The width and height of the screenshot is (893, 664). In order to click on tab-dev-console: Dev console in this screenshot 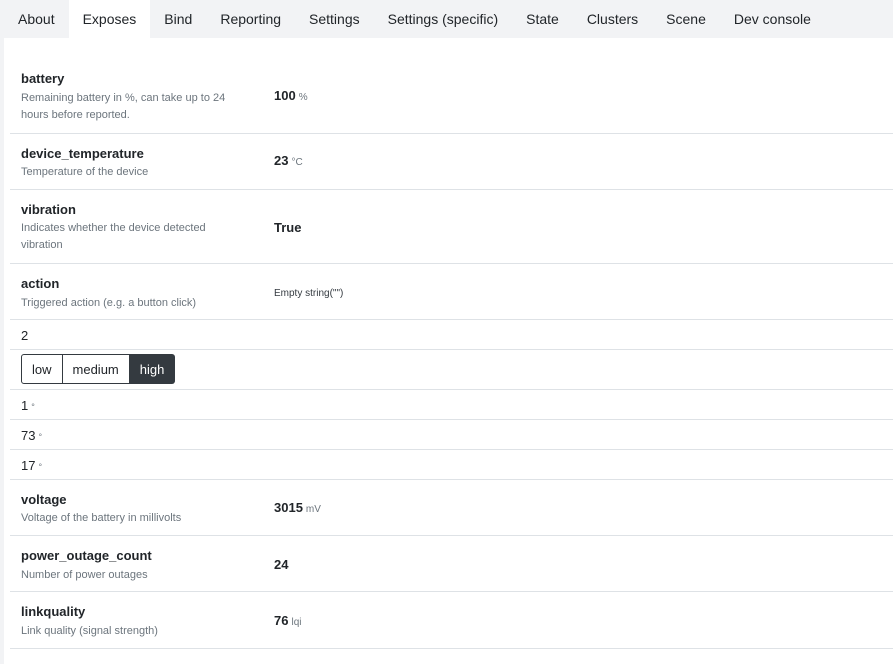, I will do `click(772, 19)`.